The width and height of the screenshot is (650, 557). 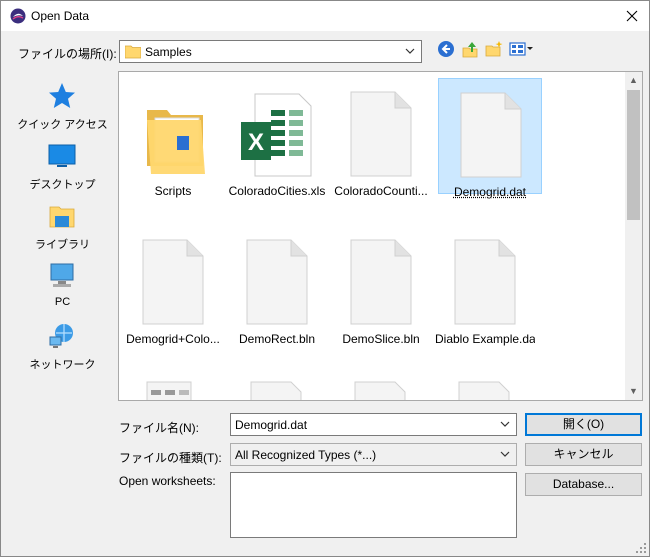 I want to click on view-grid-icon, so click(x=521, y=49).